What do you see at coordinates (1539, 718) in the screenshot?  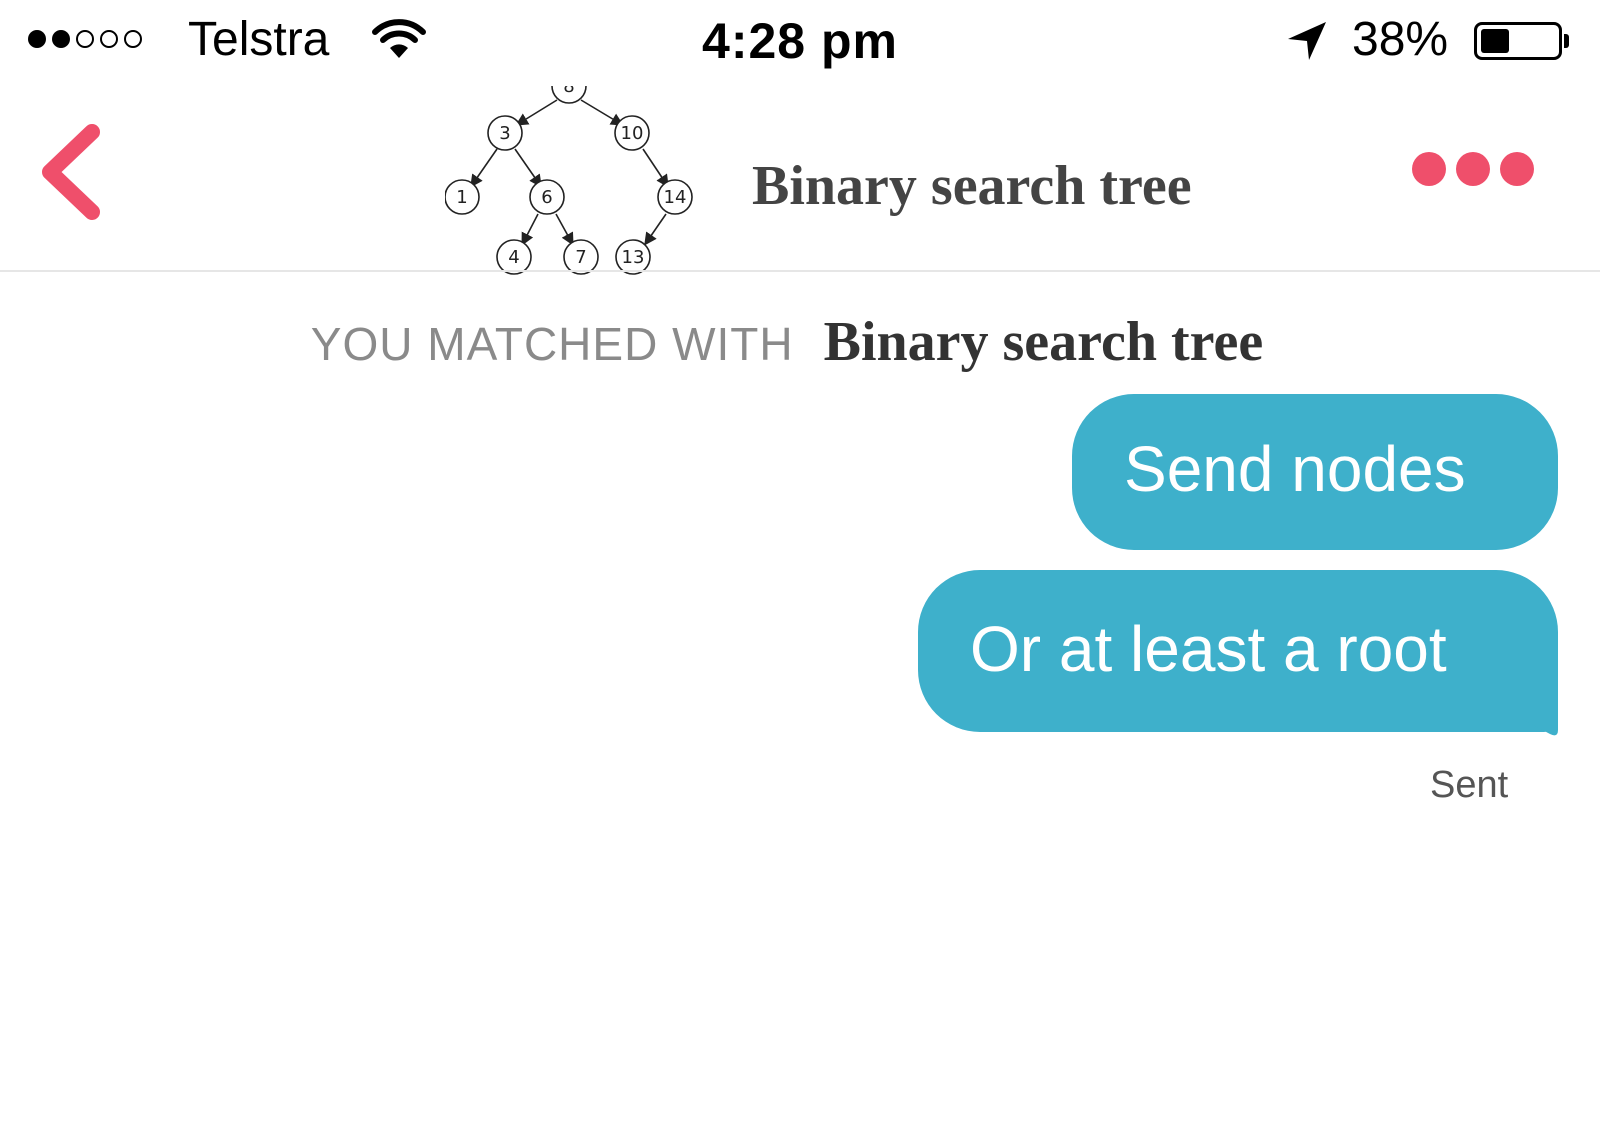 I see `bubble-tail` at bounding box center [1539, 718].